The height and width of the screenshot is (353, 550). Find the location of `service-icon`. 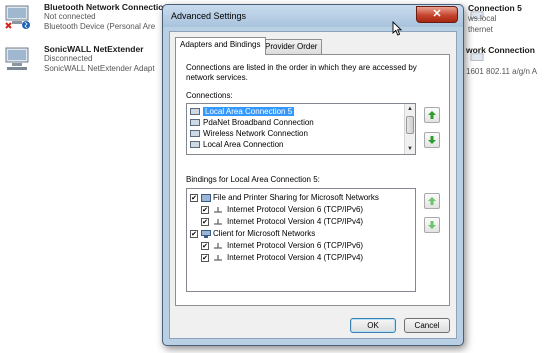

service-icon is located at coordinates (206, 198).